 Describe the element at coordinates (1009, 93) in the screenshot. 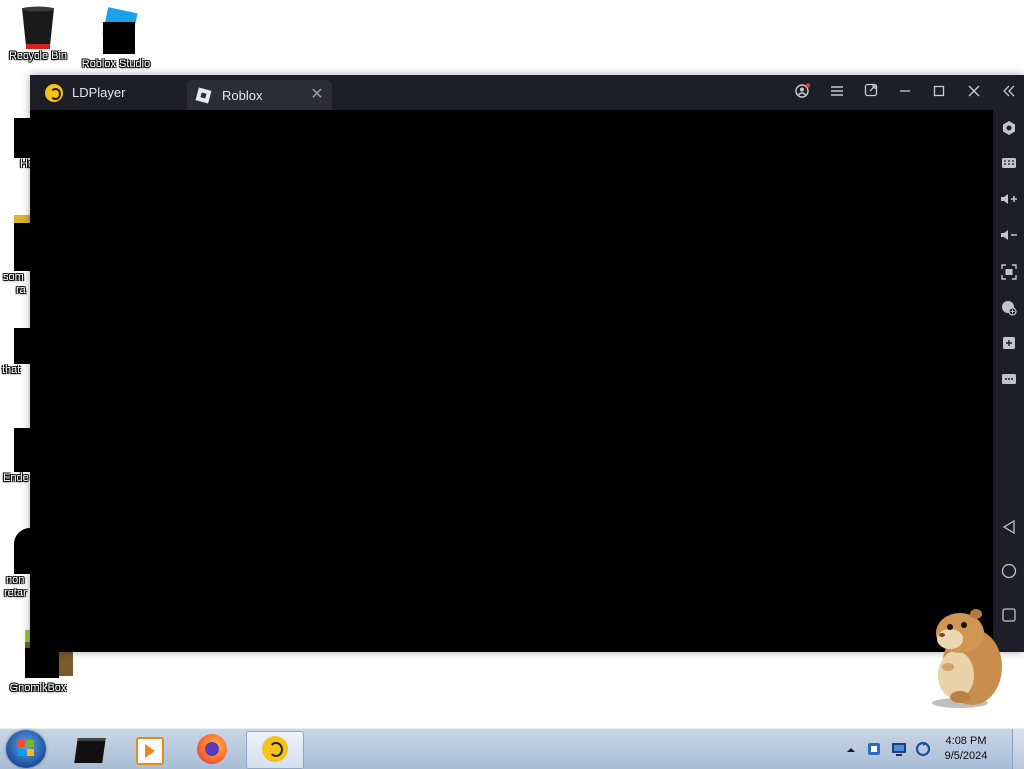

I see `collapse-sidebar-icon` at that location.